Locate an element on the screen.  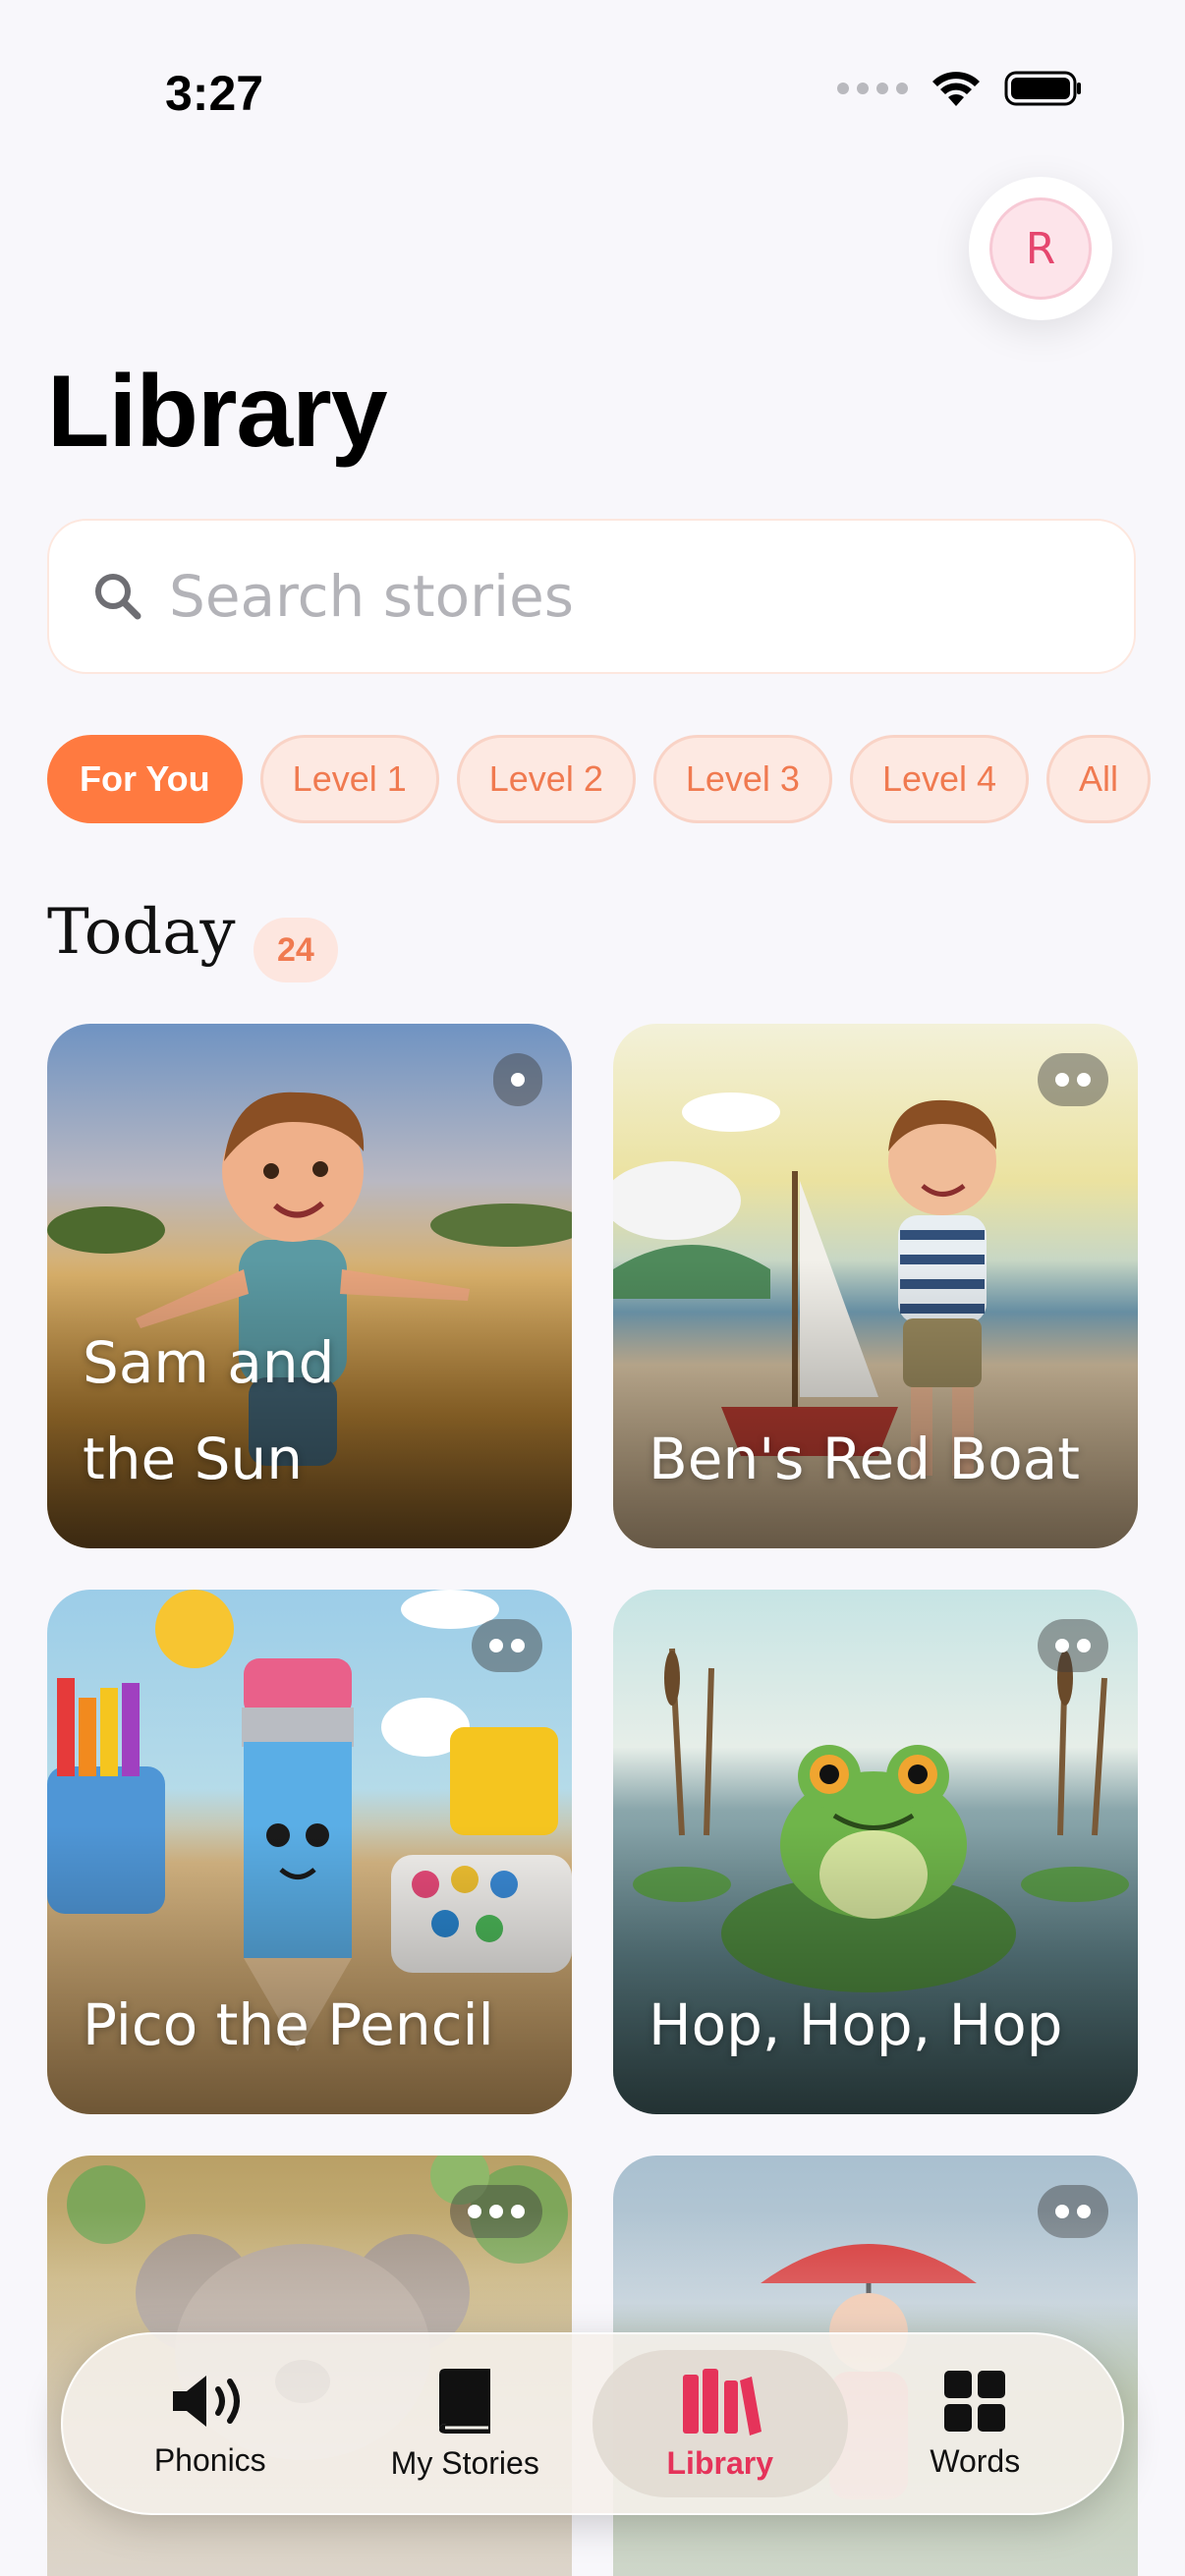
wifi-icon is located at coordinates (956, 89).